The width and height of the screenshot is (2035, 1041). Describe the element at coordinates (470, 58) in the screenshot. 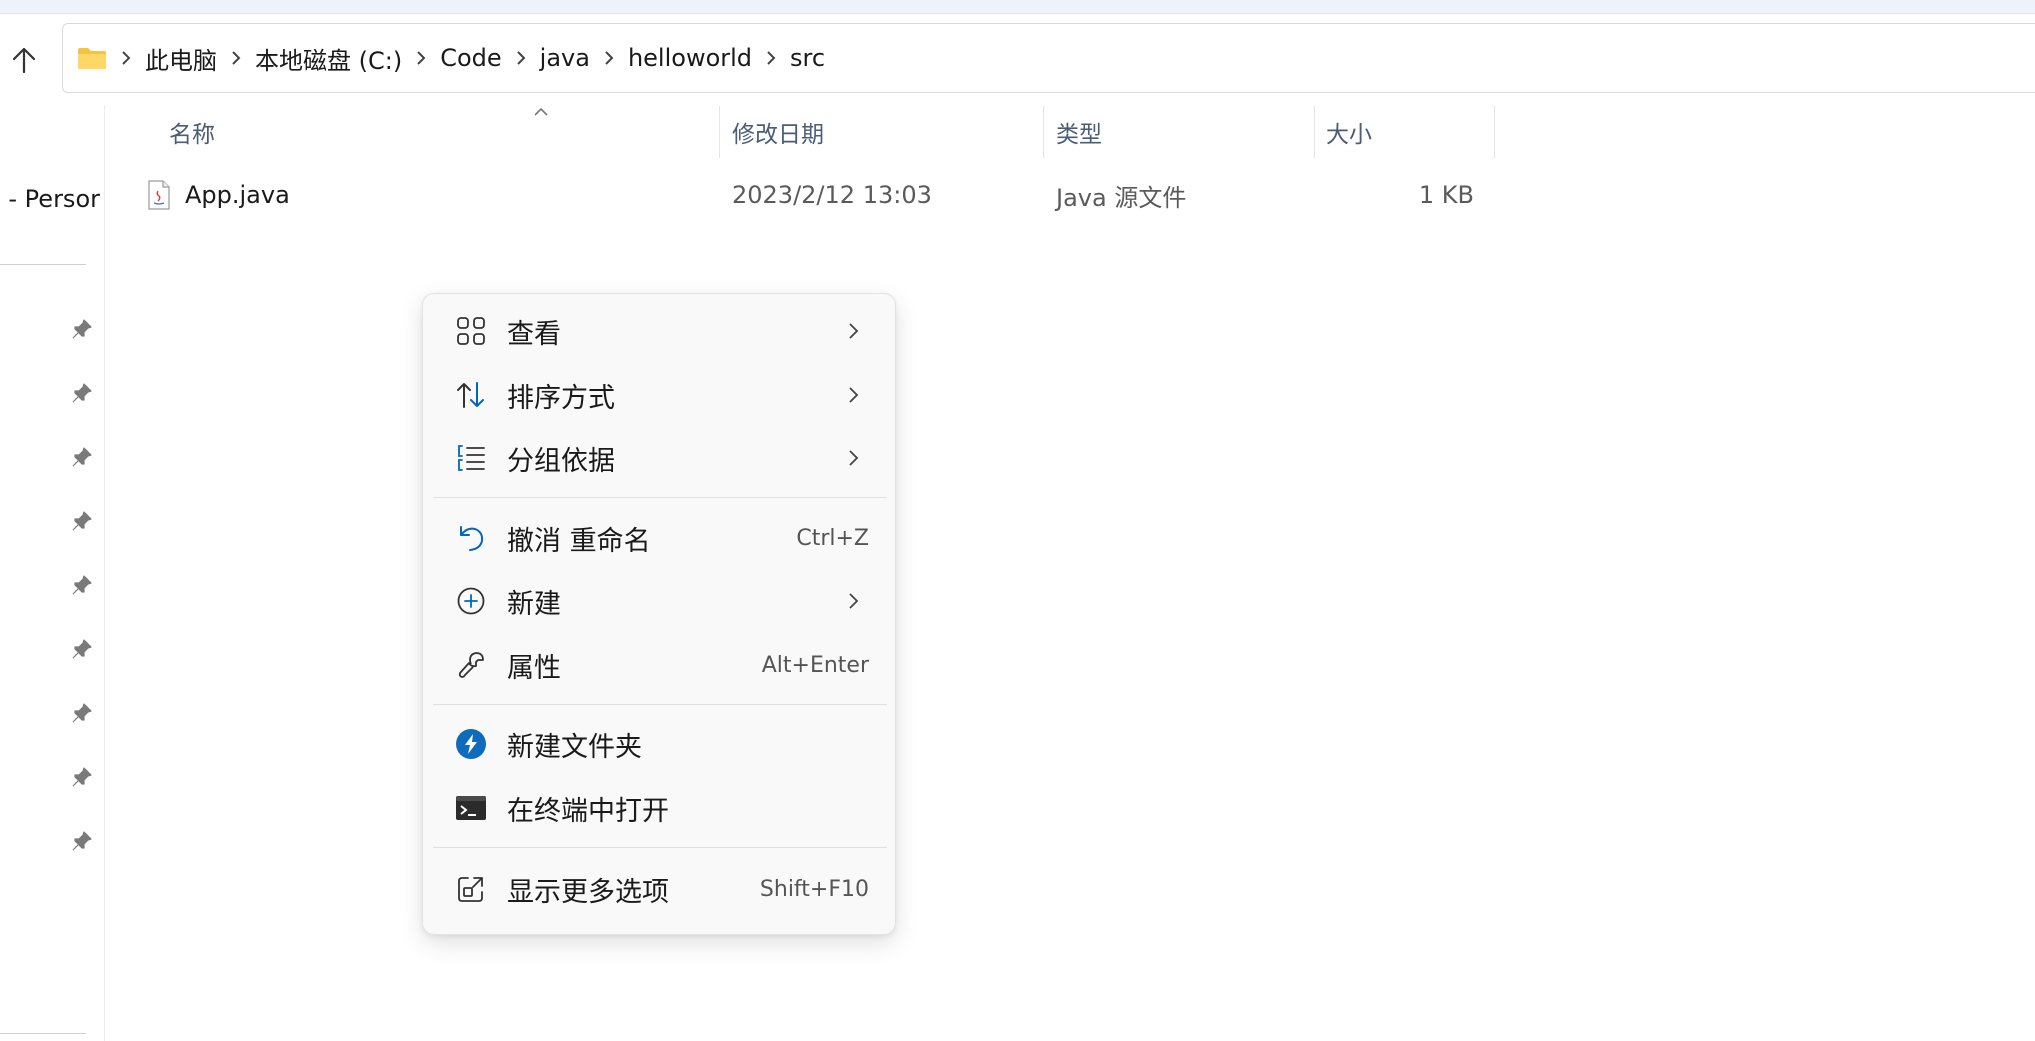

I see `breadcrumb-item-code: Code` at that location.